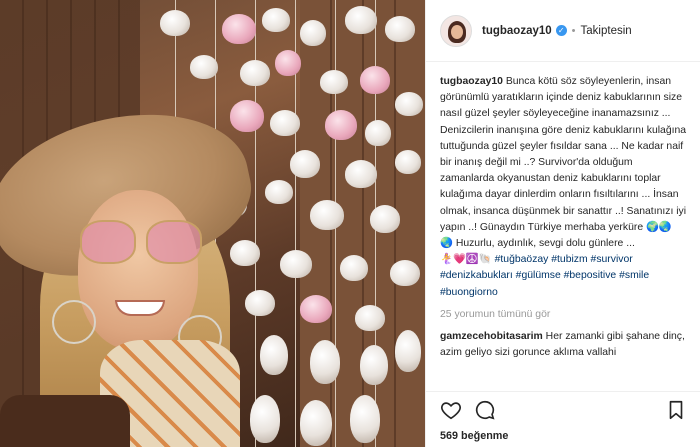 This screenshot has height=447, width=700. What do you see at coordinates (469, 292) in the screenshot?
I see `hashtag-link: #buongiorno` at bounding box center [469, 292].